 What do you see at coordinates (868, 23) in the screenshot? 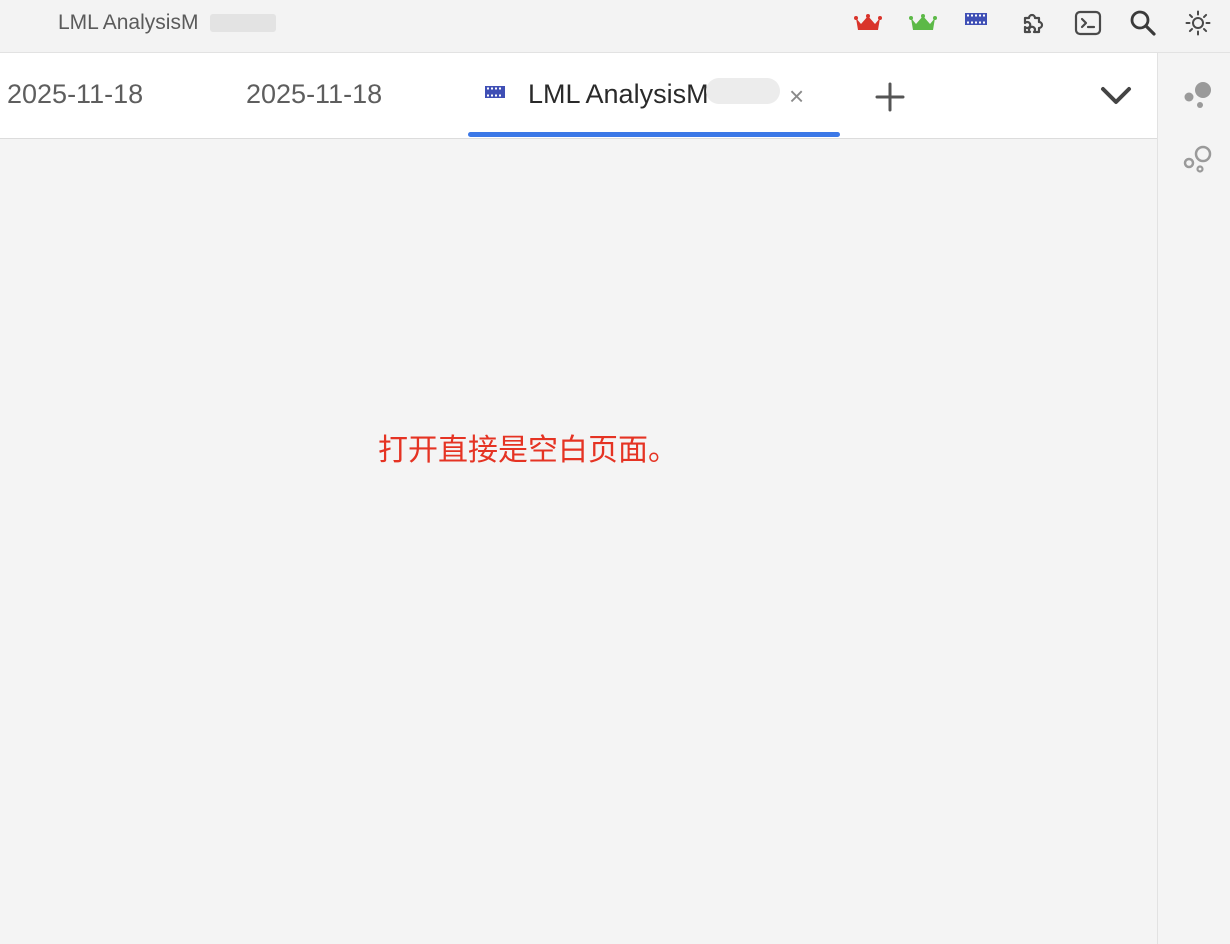
I see `crown-red-icon` at bounding box center [868, 23].